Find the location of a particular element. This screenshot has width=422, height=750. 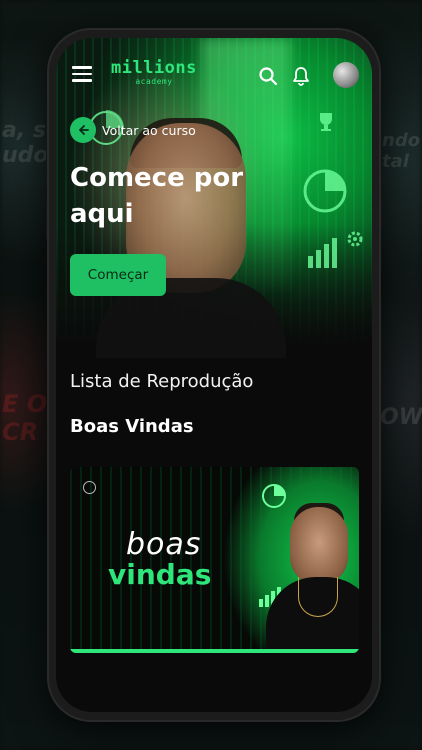

back-to-course-link: Voltar ao curso is located at coordinates (133, 130).